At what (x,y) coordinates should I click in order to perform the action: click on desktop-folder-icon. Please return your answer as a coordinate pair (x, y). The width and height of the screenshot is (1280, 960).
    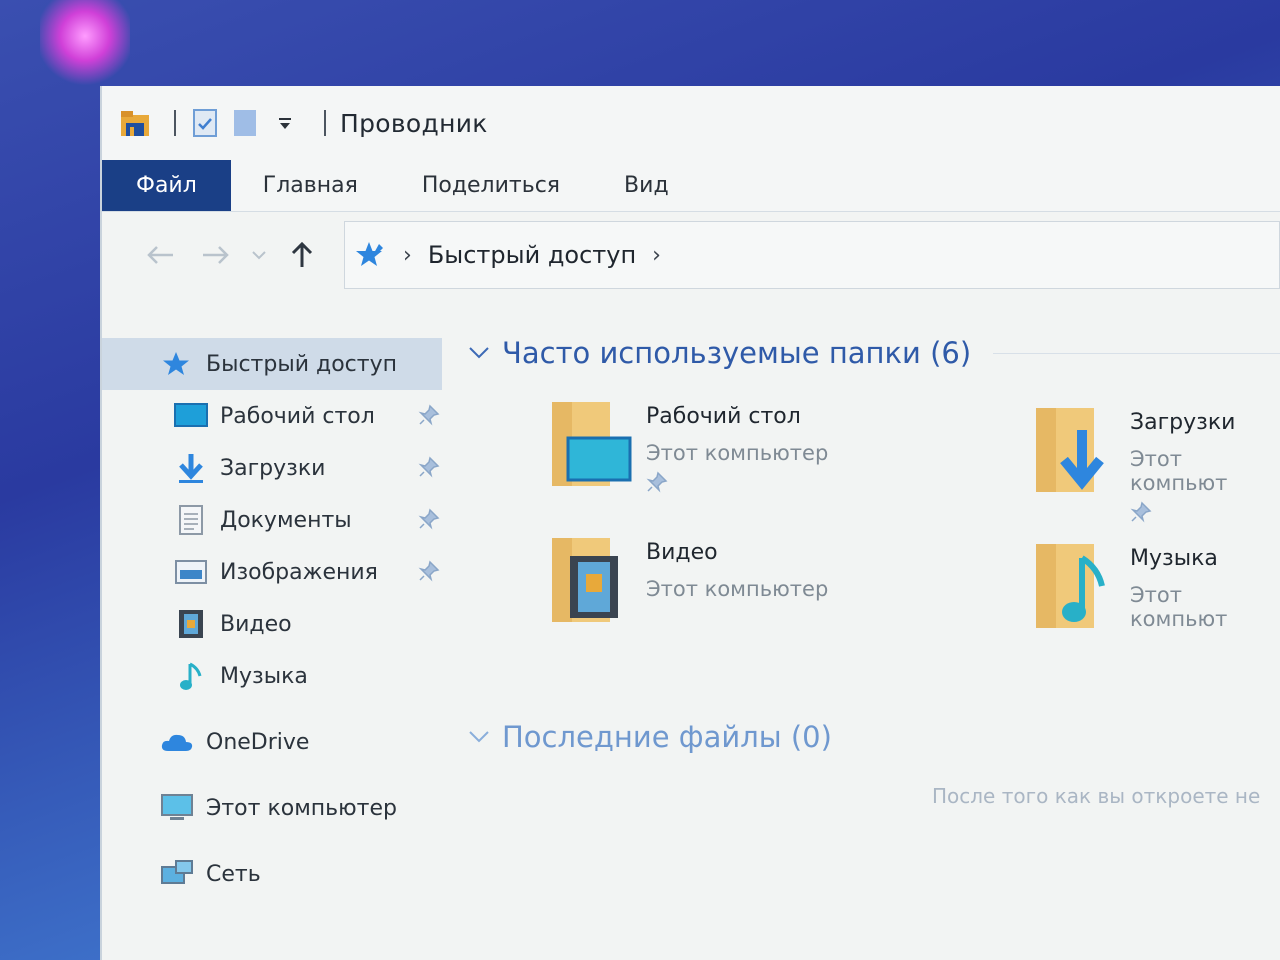
    Looking at the image, I should click on (593, 444).